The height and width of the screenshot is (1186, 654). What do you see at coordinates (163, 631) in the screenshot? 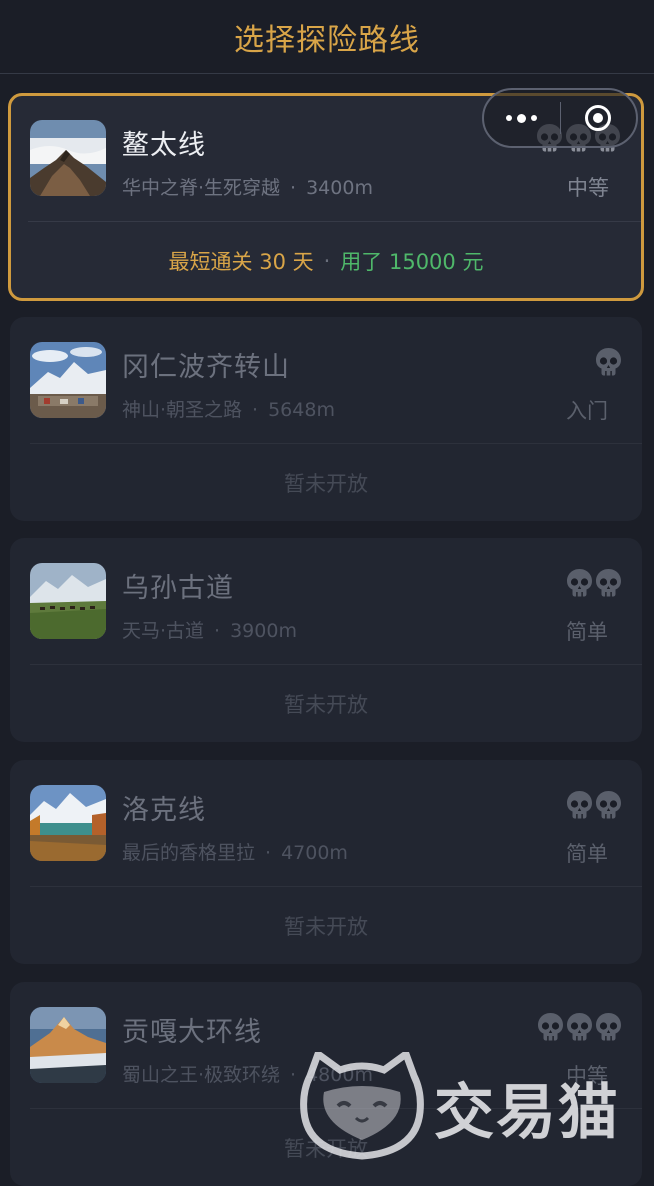
I see `route-tagline: 天马·古道` at bounding box center [163, 631].